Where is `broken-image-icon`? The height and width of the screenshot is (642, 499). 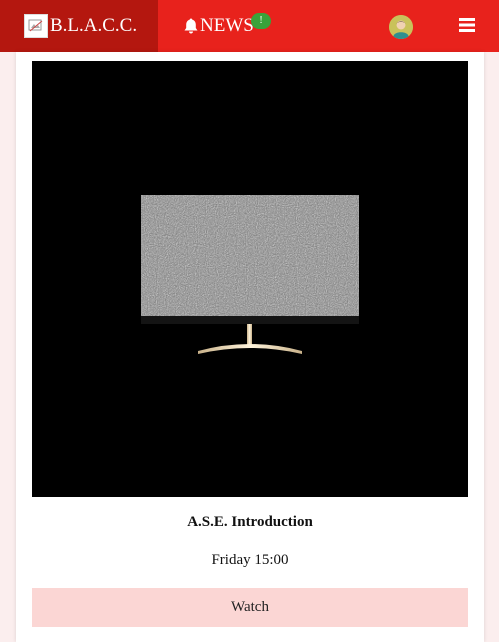
broken-image-icon is located at coordinates (36, 26).